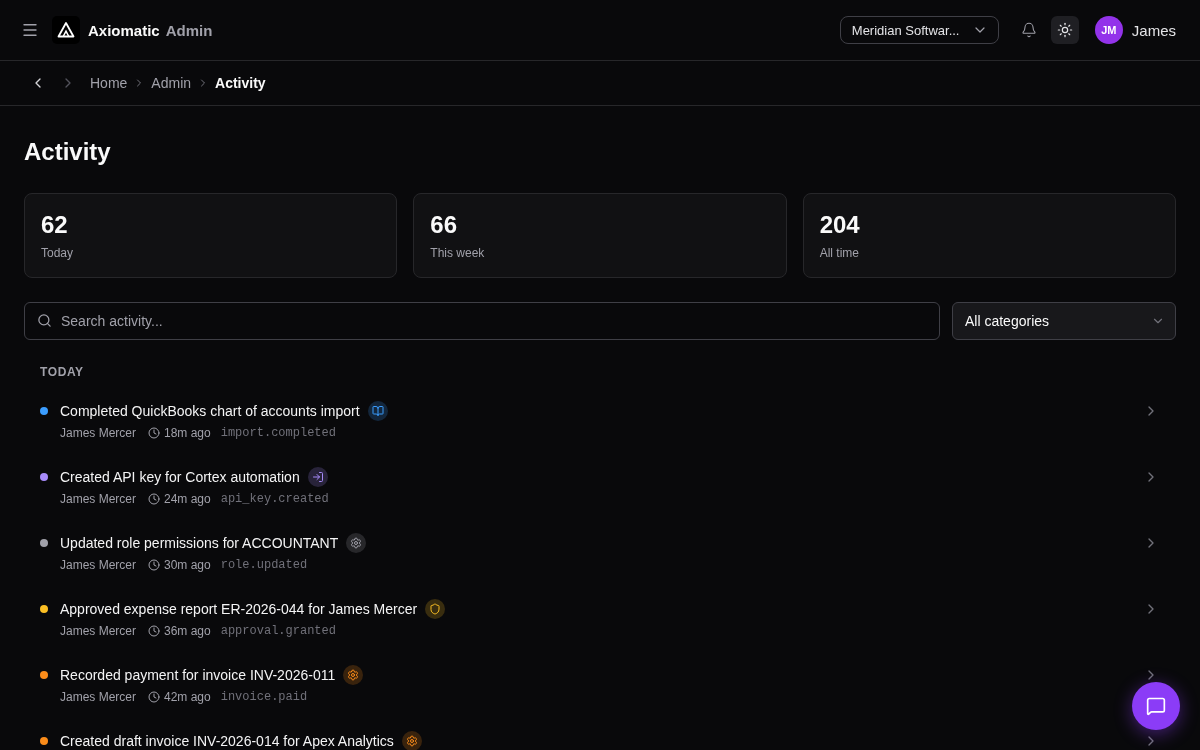 The width and height of the screenshot is (1200, 750). Describe the element at coordinates (198, 675) in the screenshot. I see `activity-title: Recorded payment for invoice INV-2026-011` at that location.